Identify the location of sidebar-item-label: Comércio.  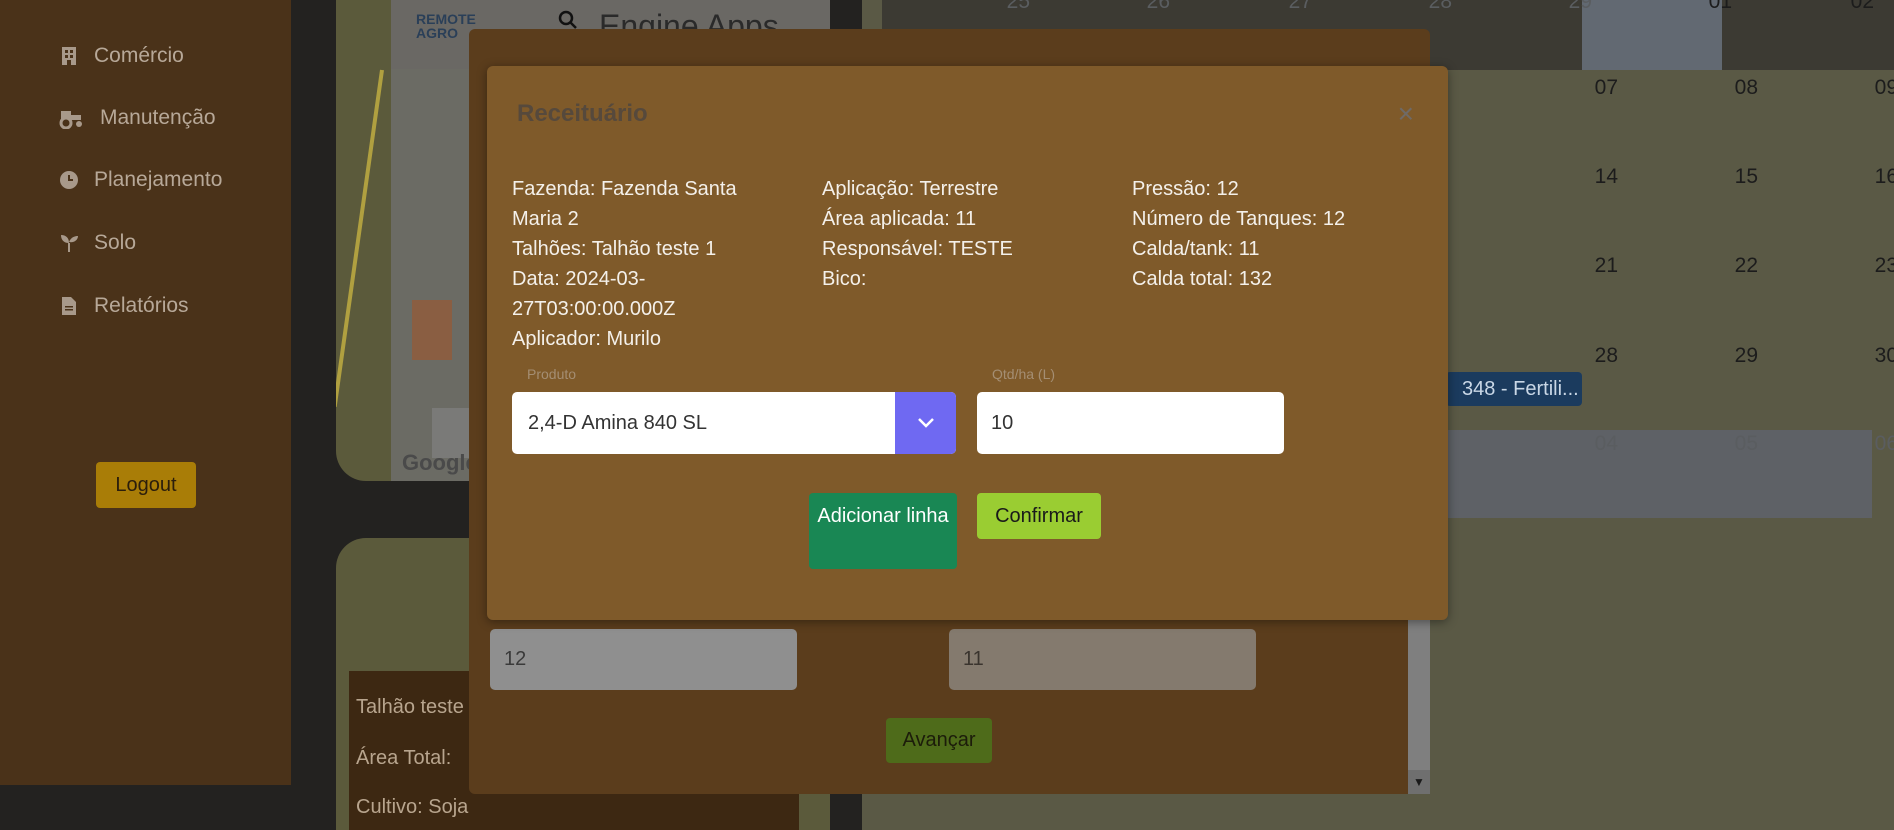
(139, 55).